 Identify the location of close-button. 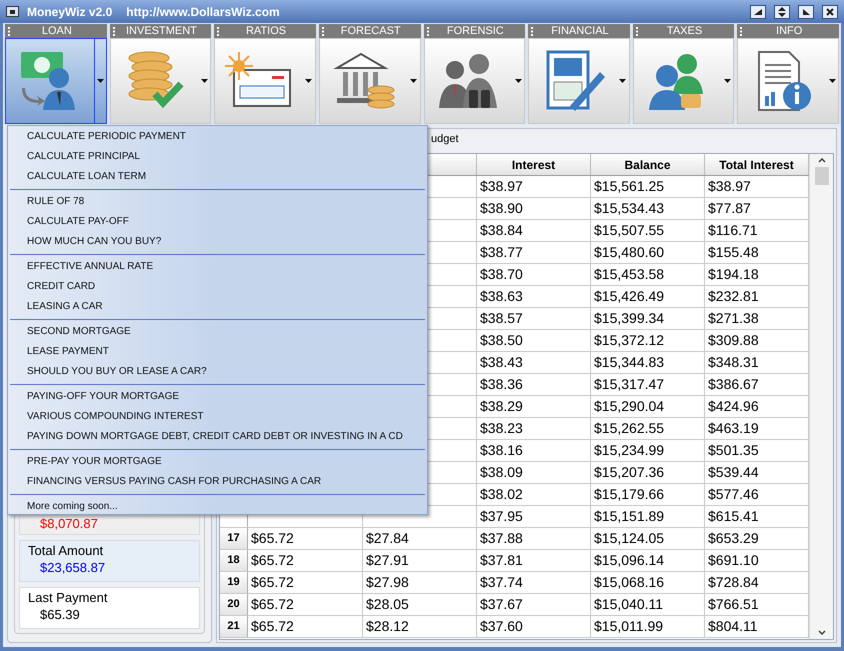
(830, 11).